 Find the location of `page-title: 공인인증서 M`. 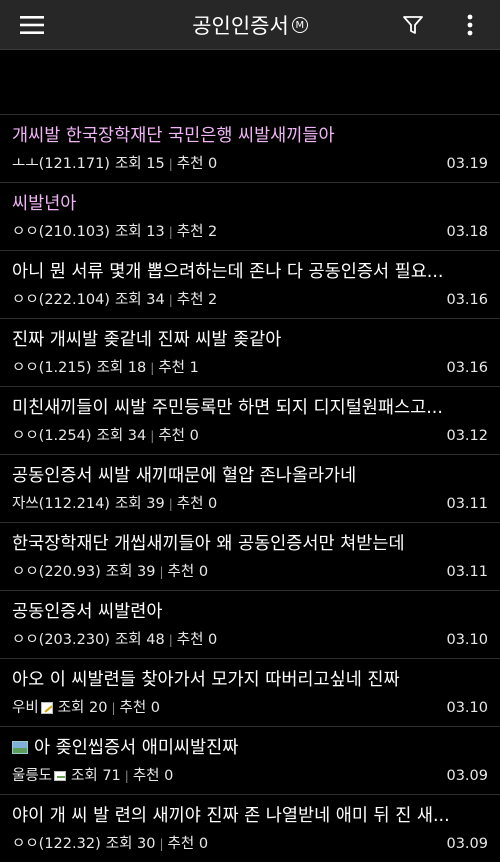

page-title: 공인인증서 M is located at coordinates (250, 25).